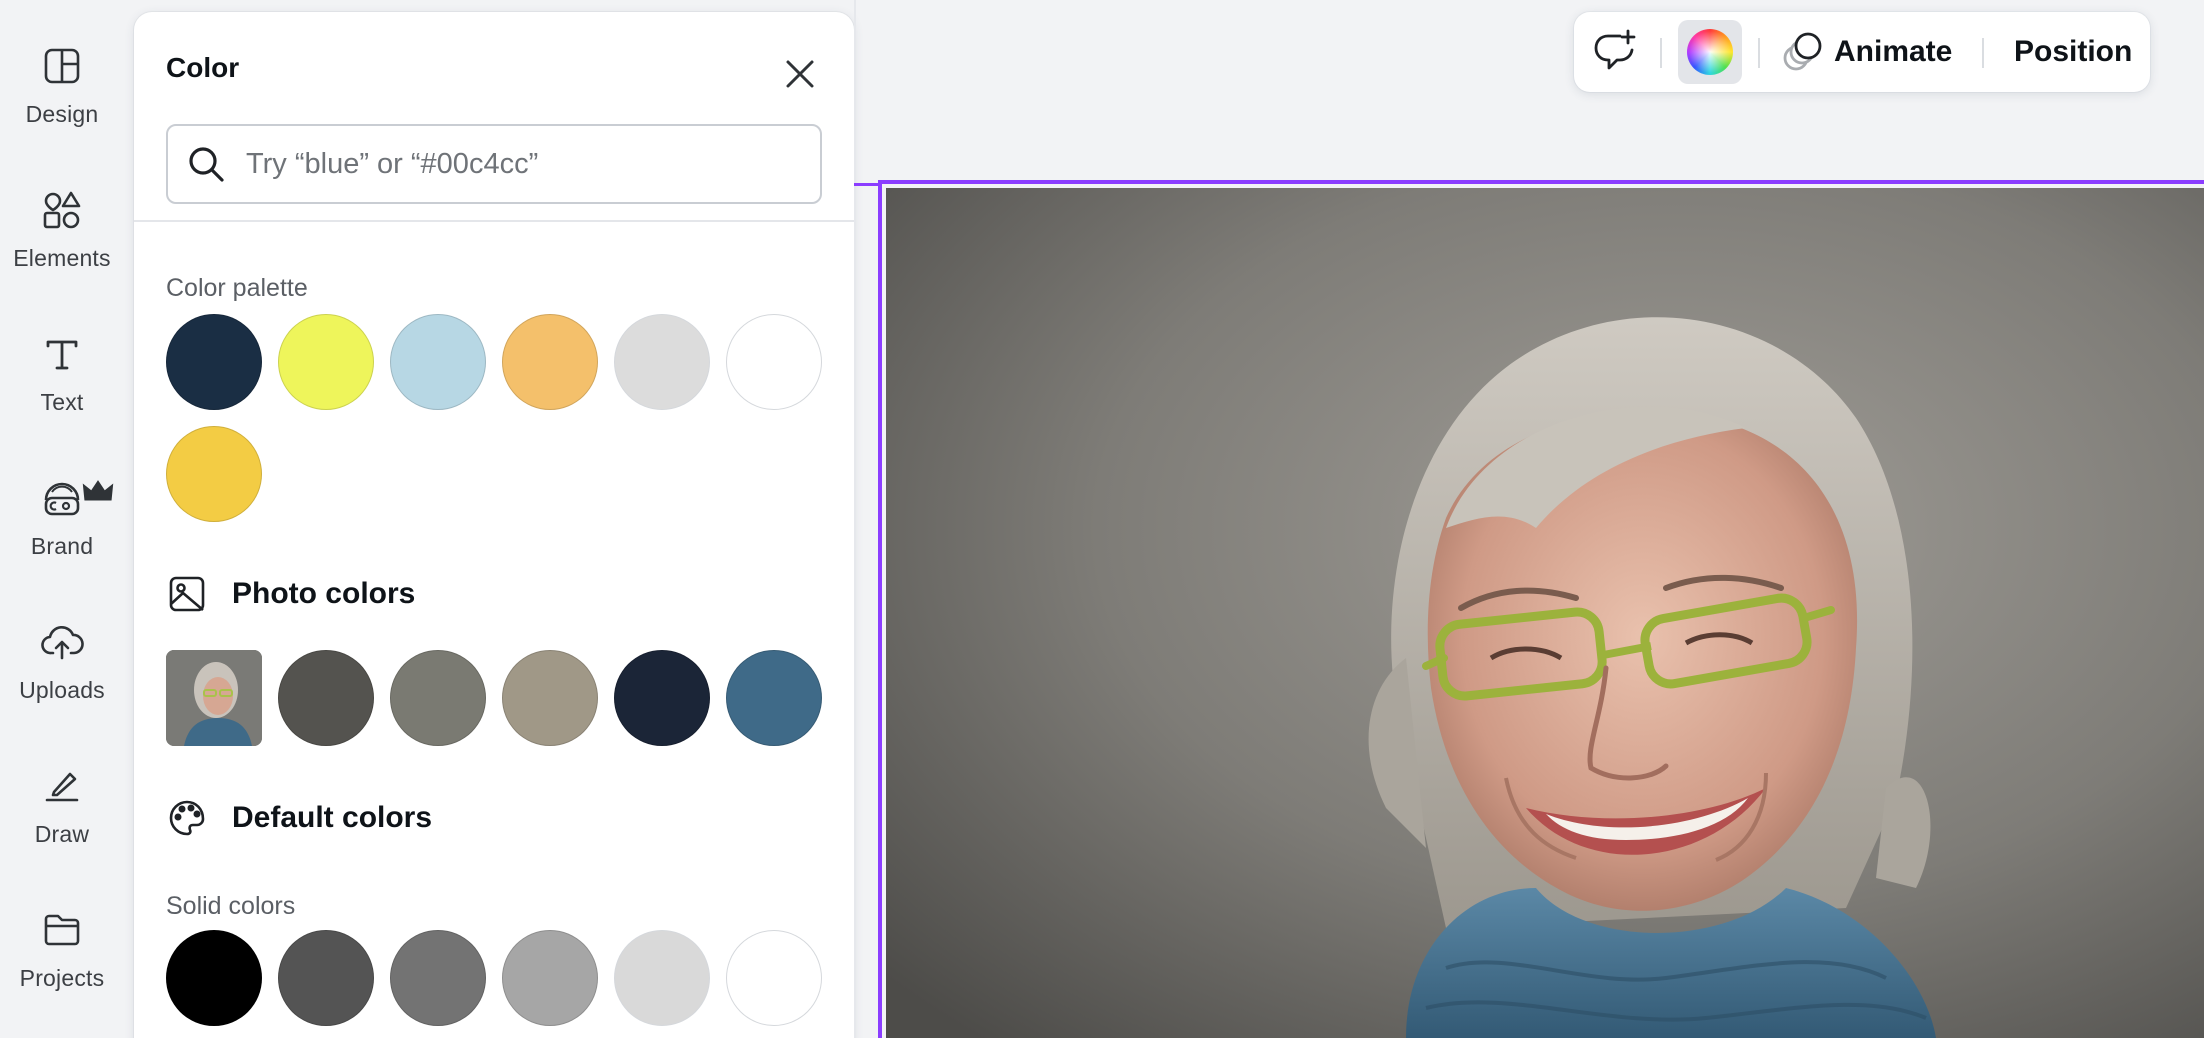  Describe the element at coordinates (206, 164) in the screenshot. I see `search-icon` at that location.